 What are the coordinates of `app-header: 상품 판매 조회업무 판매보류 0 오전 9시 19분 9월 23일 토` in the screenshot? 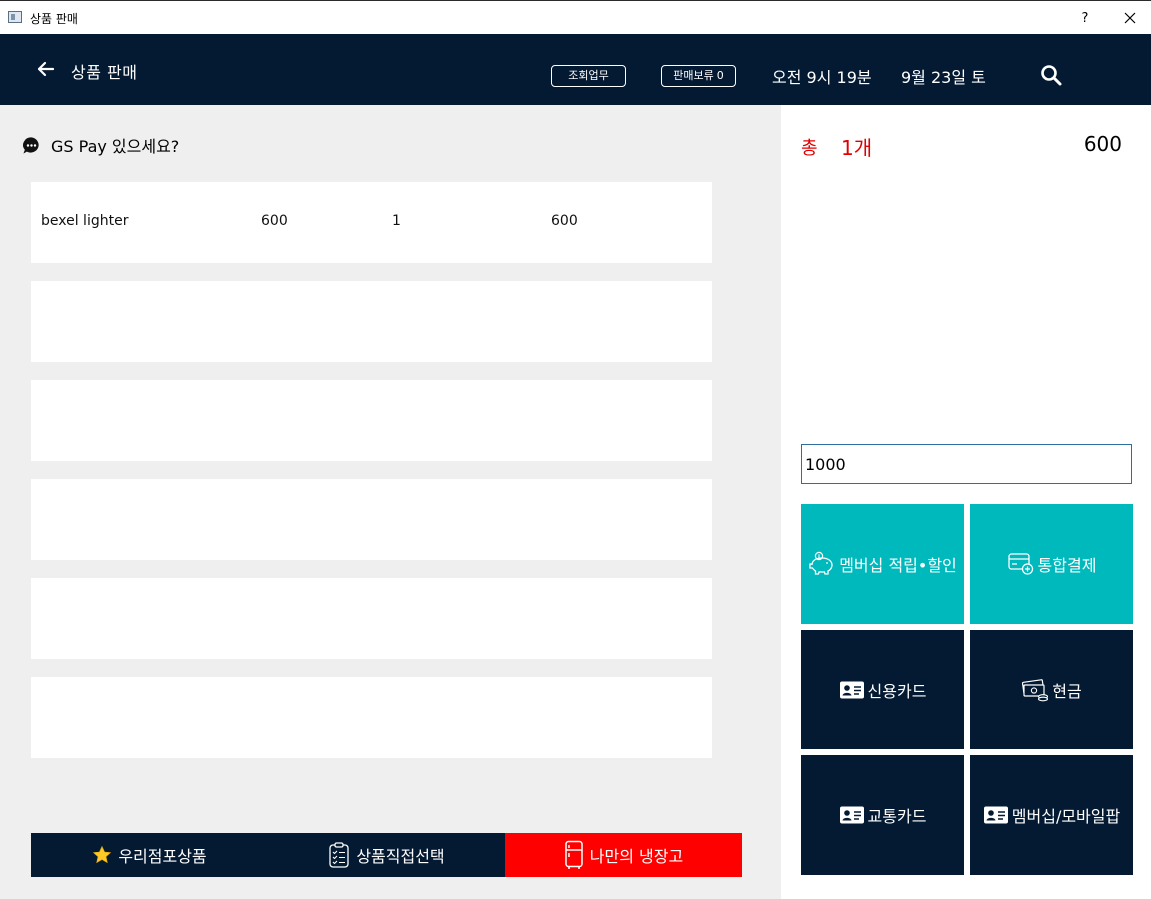 It's located at (575, 69).